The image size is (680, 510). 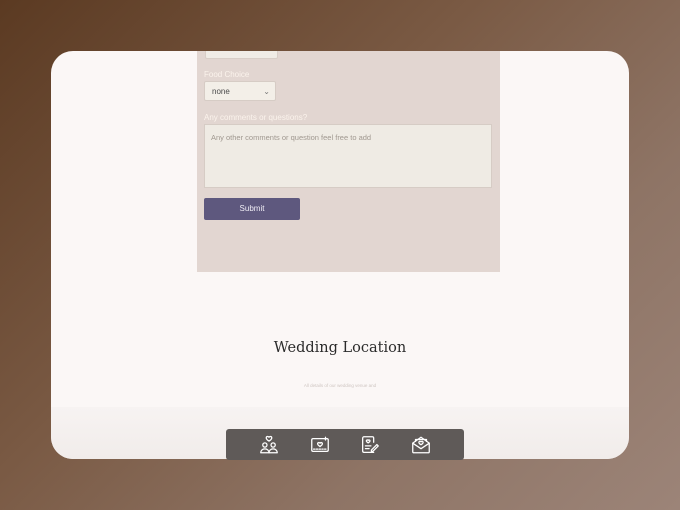 I want to click on bottom-nav, so click(x=345, y=444).